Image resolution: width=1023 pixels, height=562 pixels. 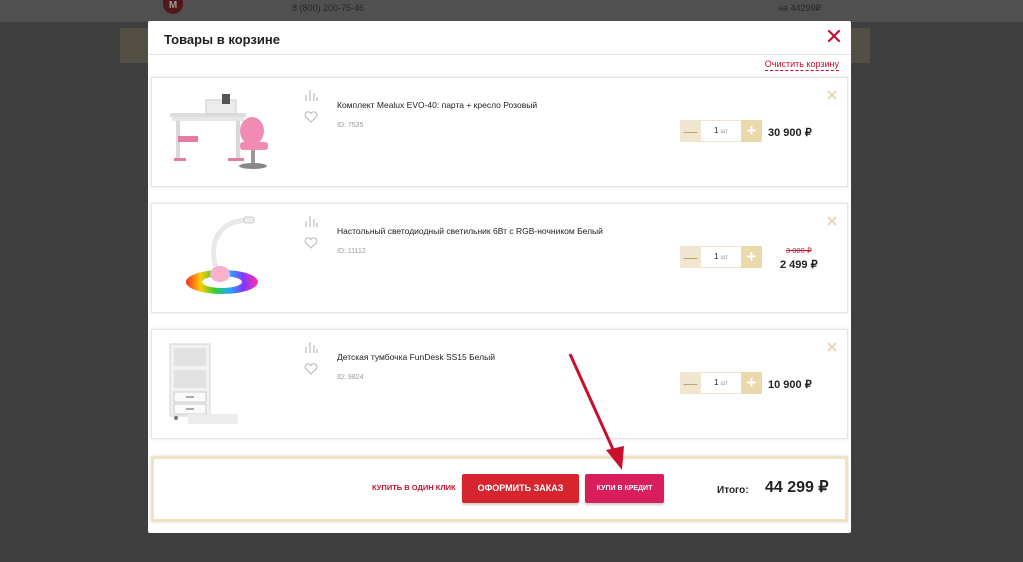 What do you see at coordinates (790, 133) in the screenshot?
I see `product-price: 30 900 ₽` at bounding box center [790, 133].